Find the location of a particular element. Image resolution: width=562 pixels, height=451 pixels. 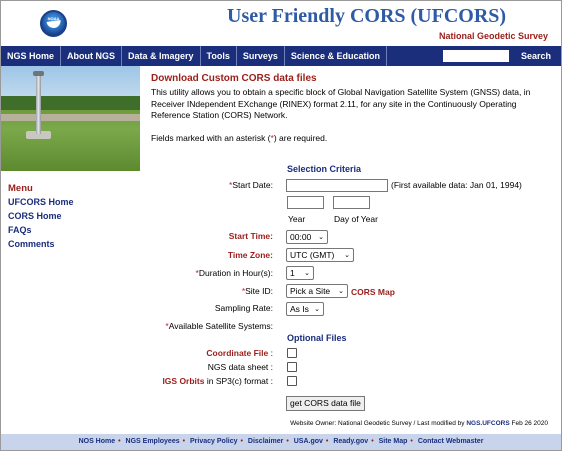

footer-link-privacy-policy: Privacy Policy is located at coordinates (213, 441).